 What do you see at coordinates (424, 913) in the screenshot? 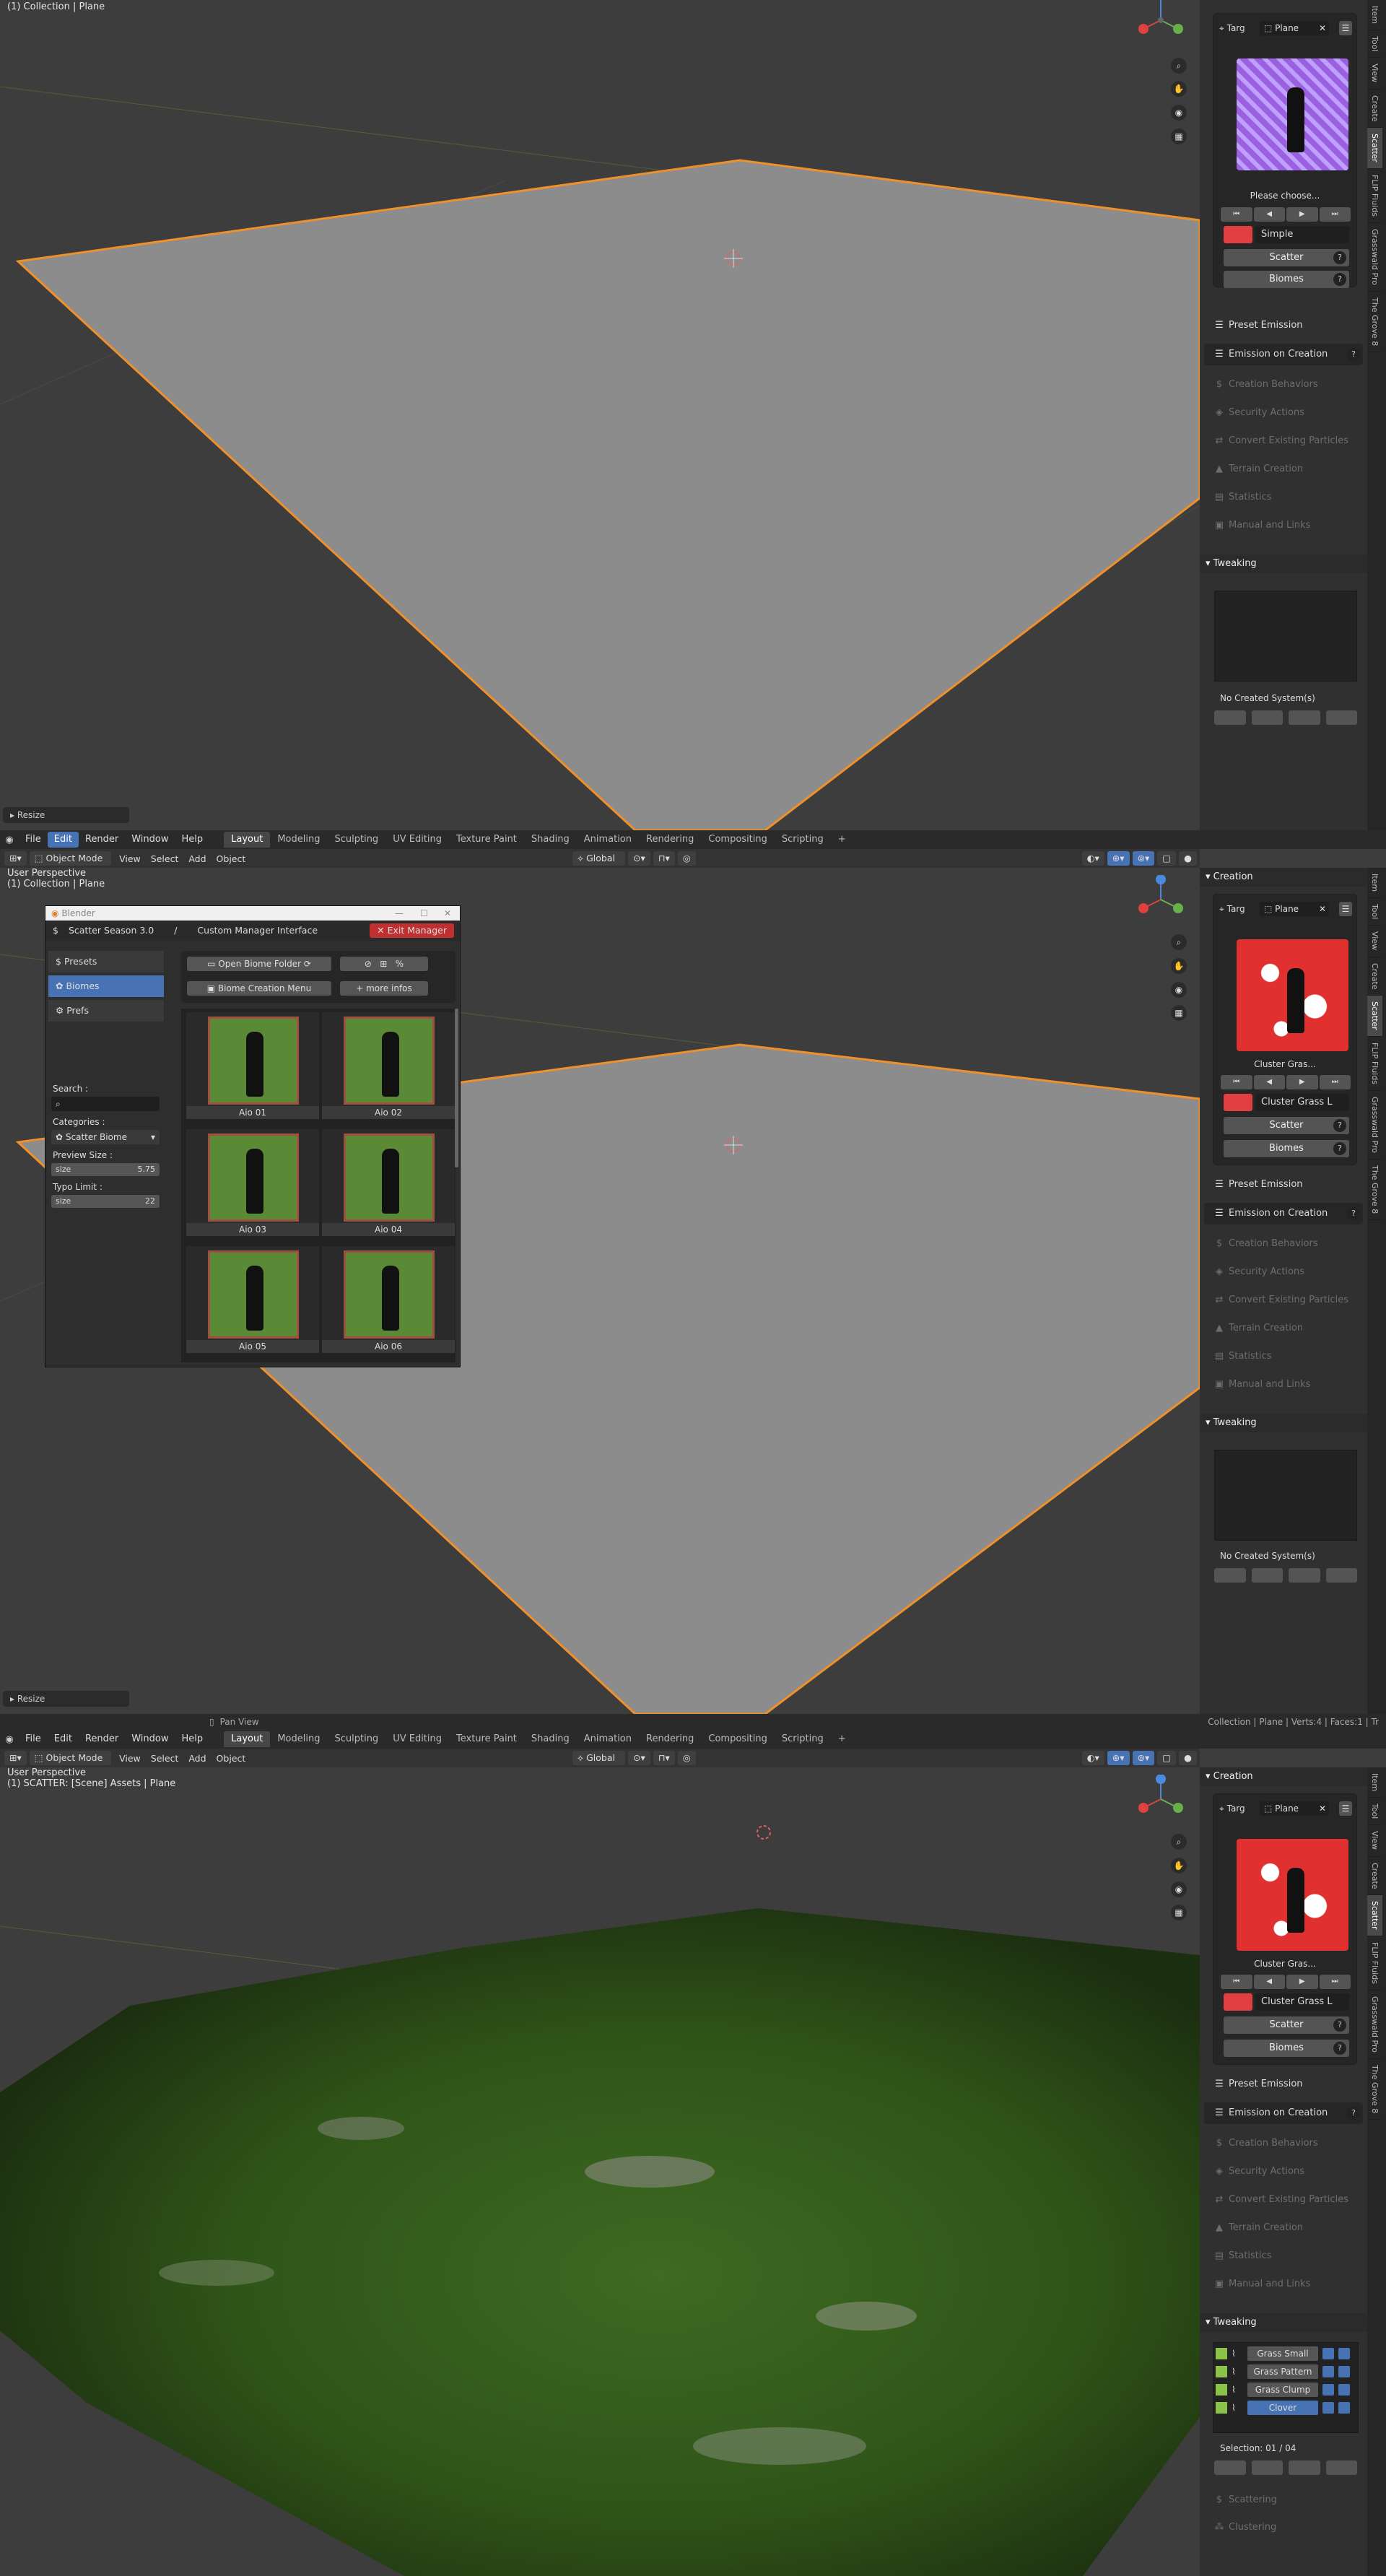
I see `maximize-icon: ☐` at bounding box center [424, 913].